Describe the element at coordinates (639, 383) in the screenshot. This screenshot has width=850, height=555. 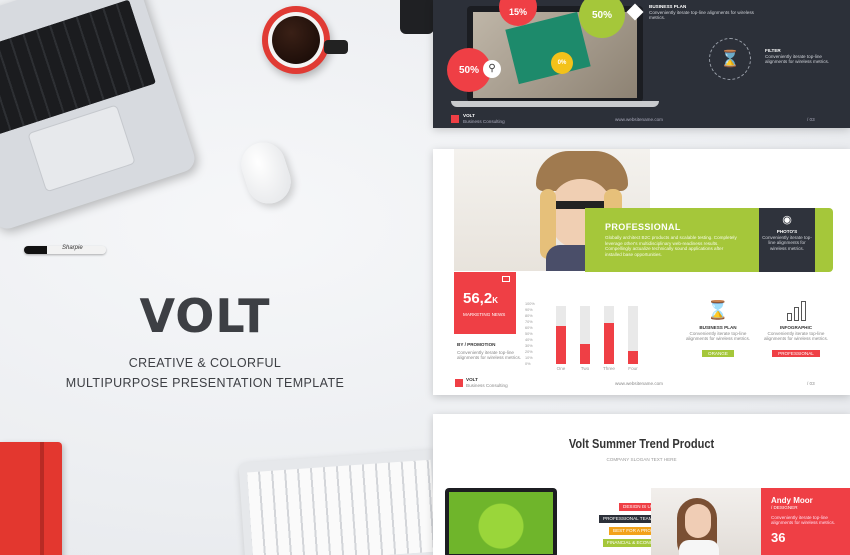
I see `slide2-url: www.websitename.com` at that location.